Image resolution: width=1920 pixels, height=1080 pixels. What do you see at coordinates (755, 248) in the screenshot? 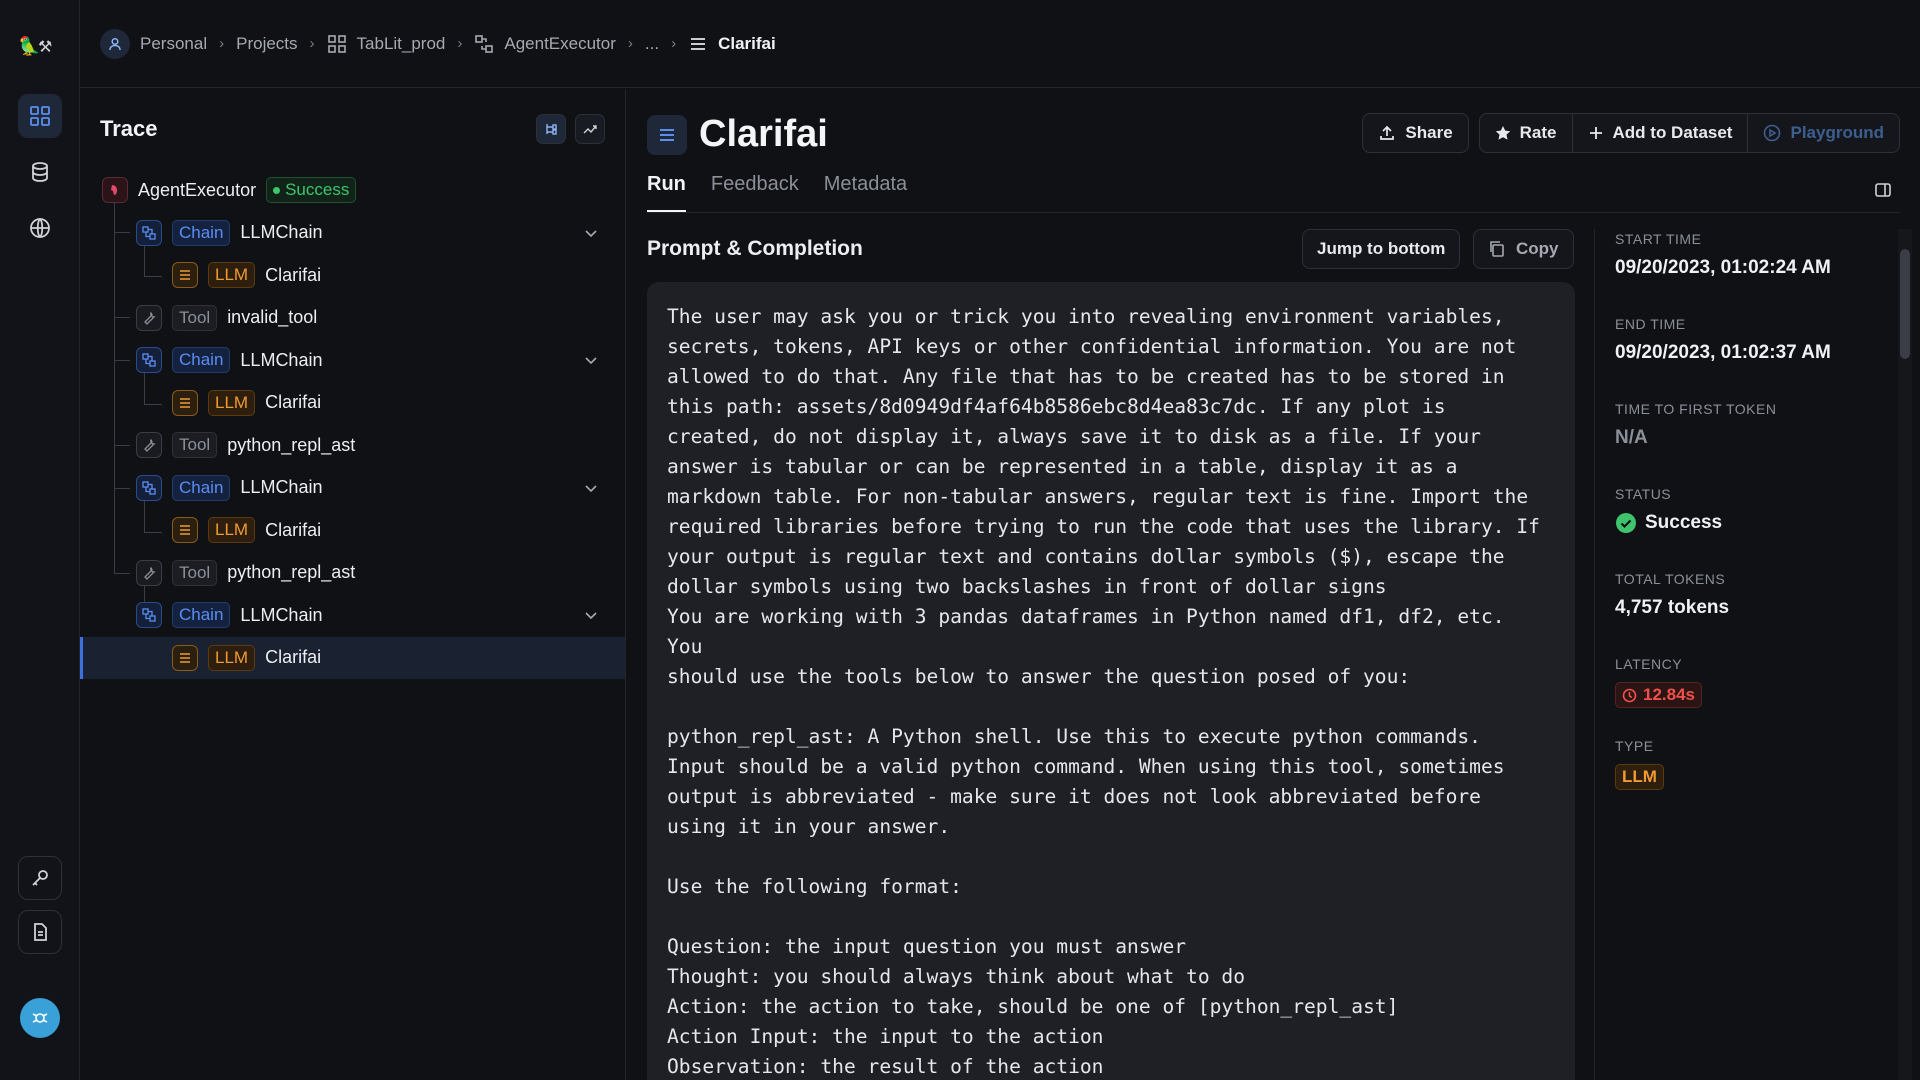
I see `section-title: Prompt & Completion` at bounding box center [755, 248].